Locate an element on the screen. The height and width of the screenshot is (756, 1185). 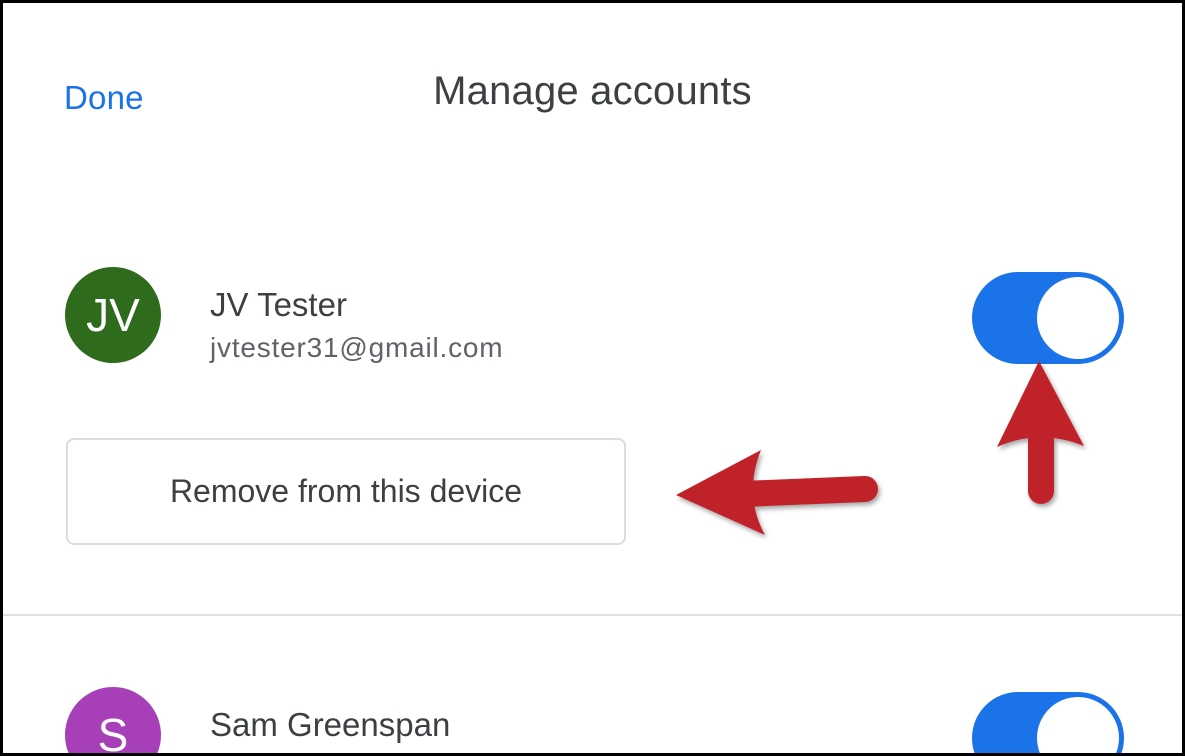
avatar: S is located at coordinates (113, 721).